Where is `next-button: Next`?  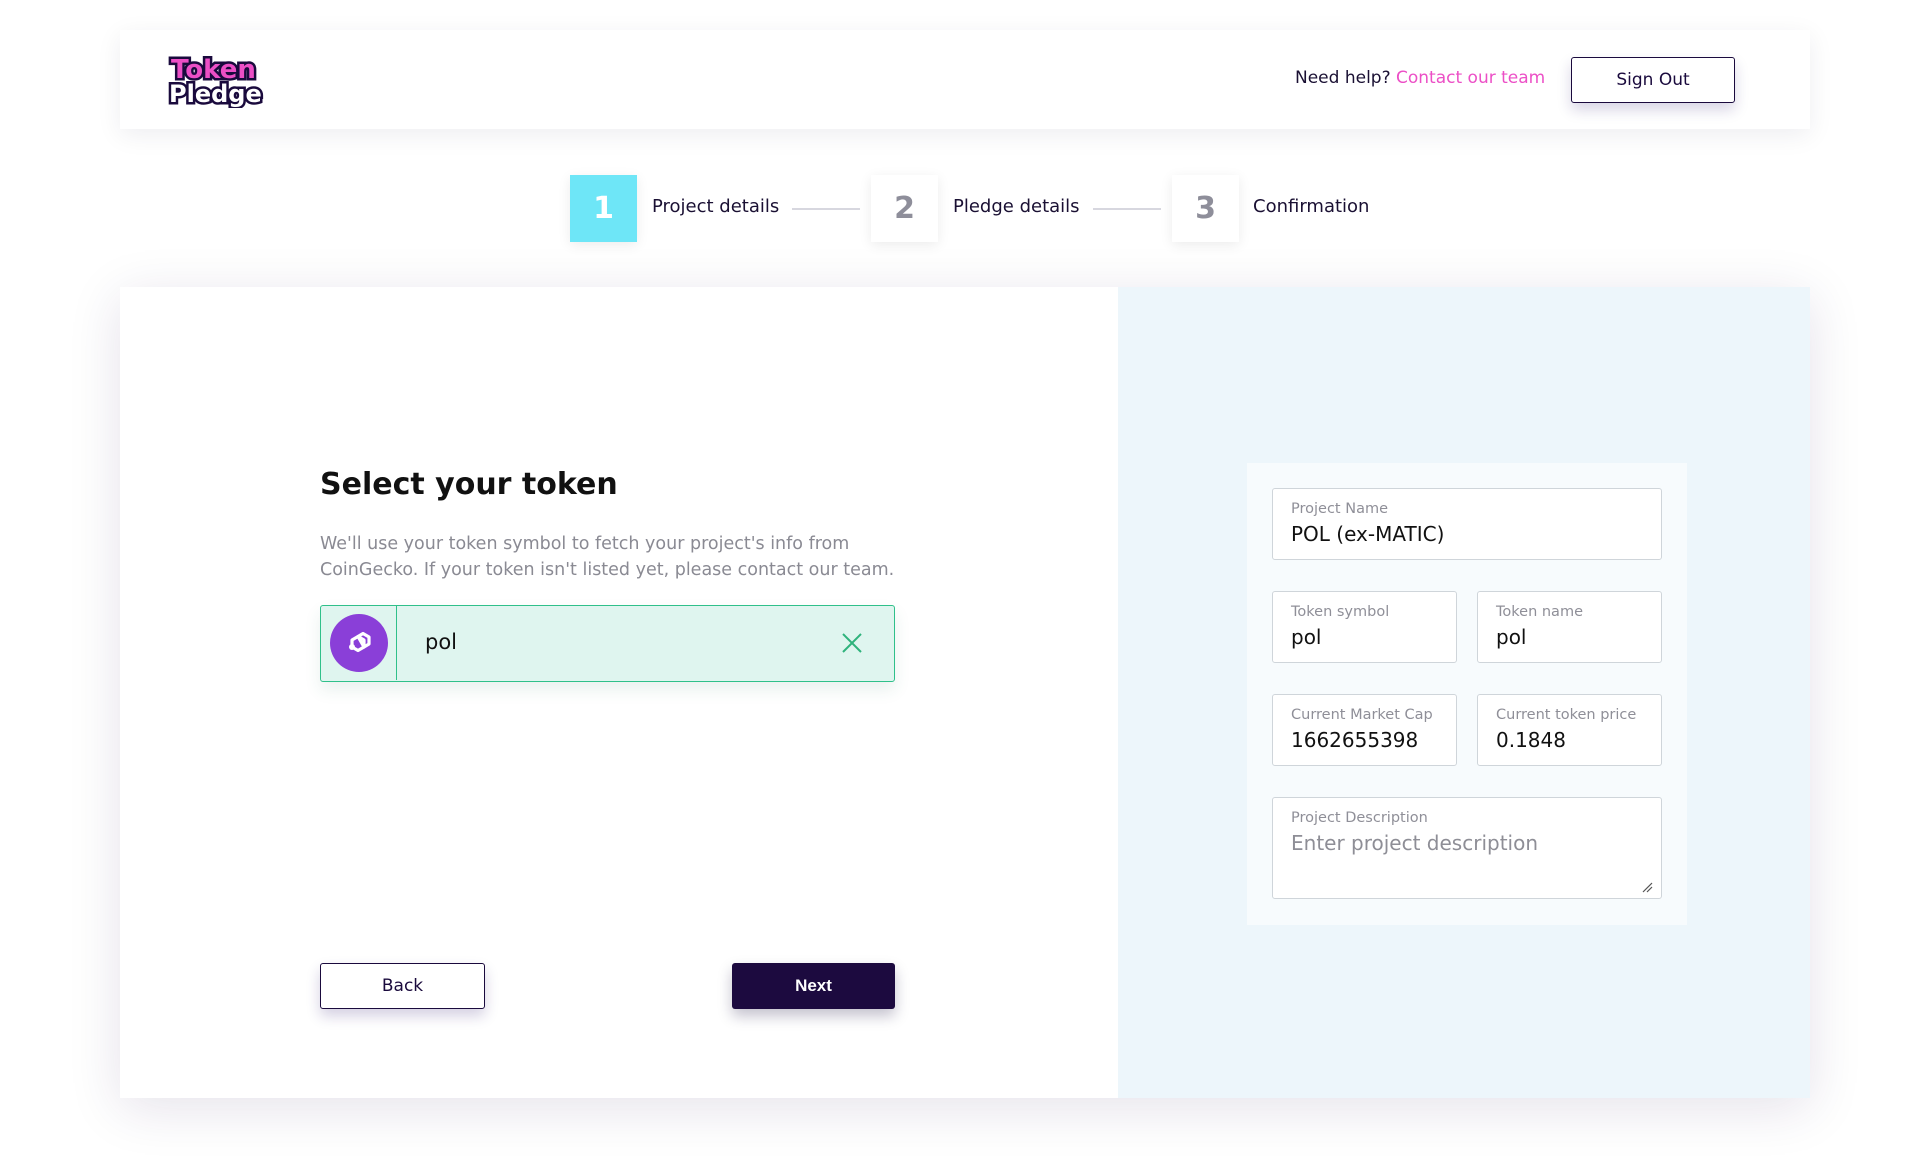
next-button: Next is located at coordinates (813, 986).